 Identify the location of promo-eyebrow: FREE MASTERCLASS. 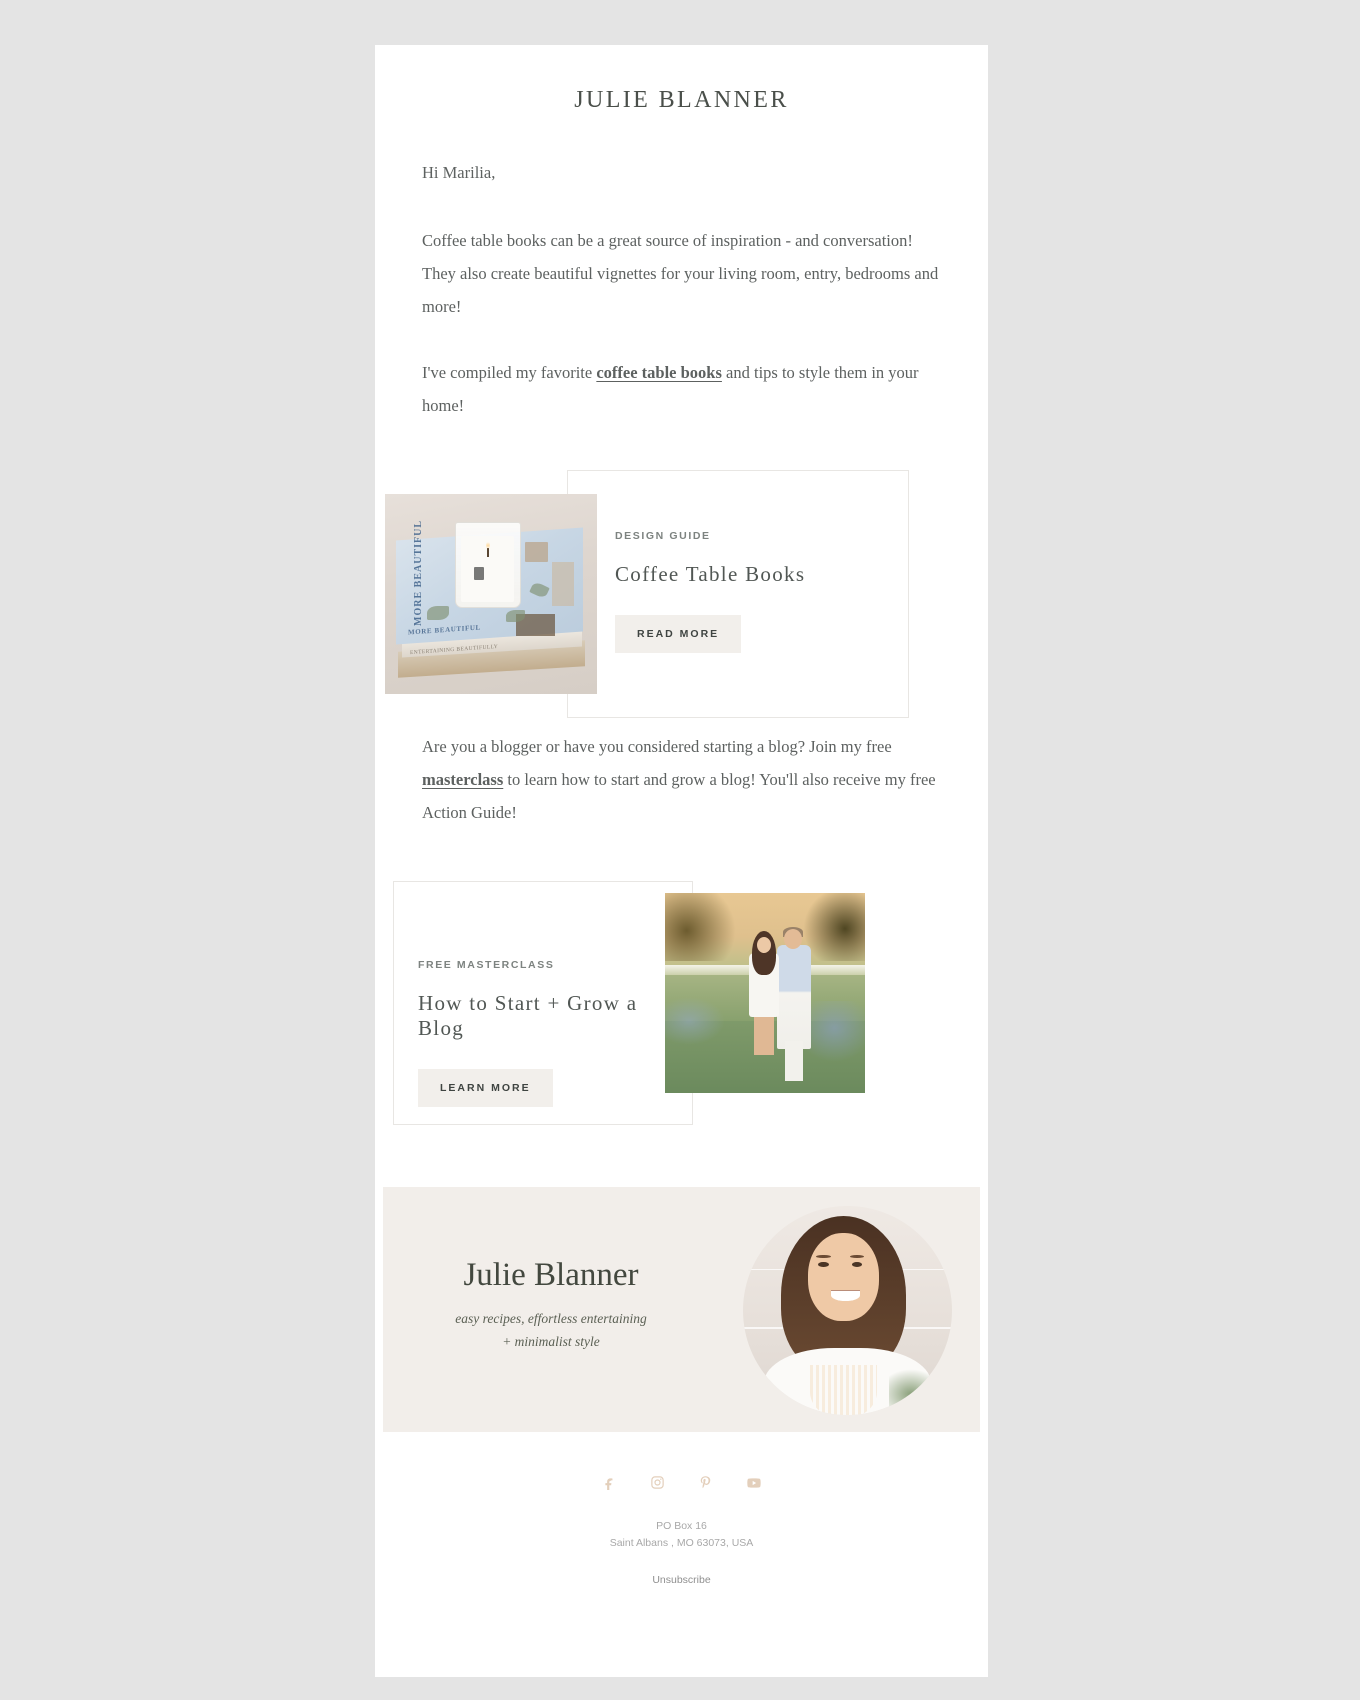
(486, 965).